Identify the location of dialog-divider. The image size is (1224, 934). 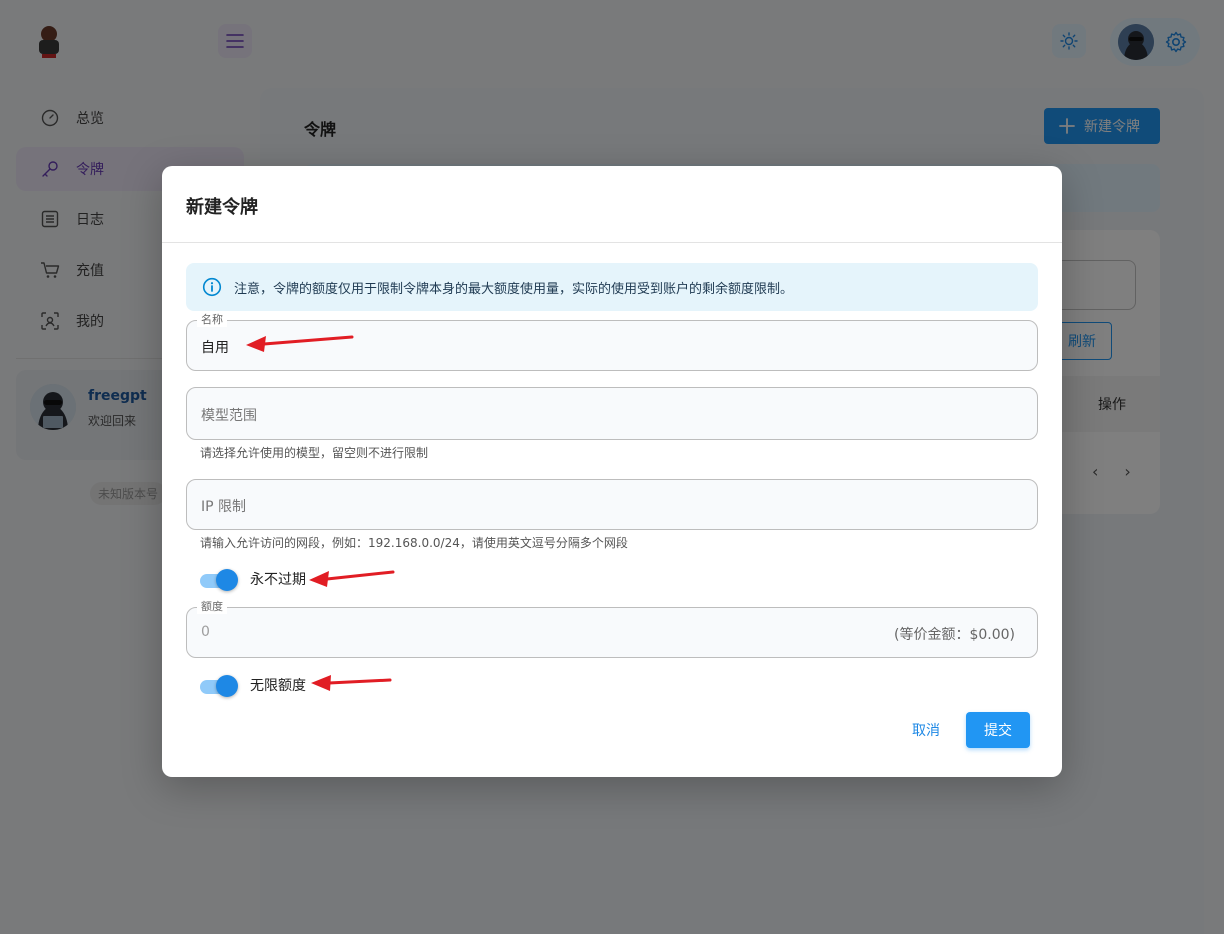
(612, 242).